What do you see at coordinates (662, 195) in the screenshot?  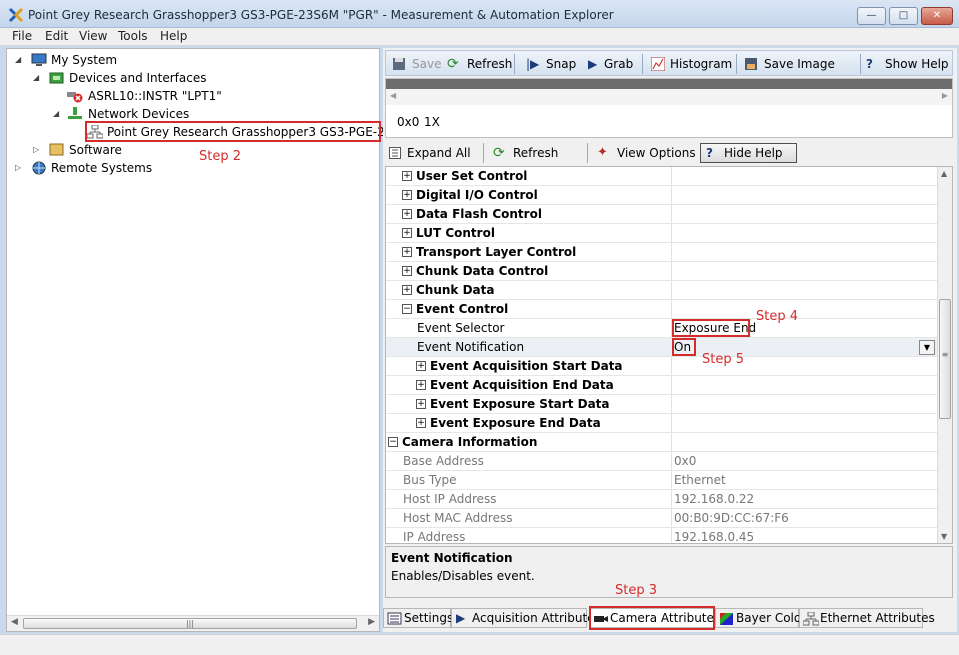 I see `attribute-row-digital-io-control: + Digital I/O Control` at bounding box center [662, 195].